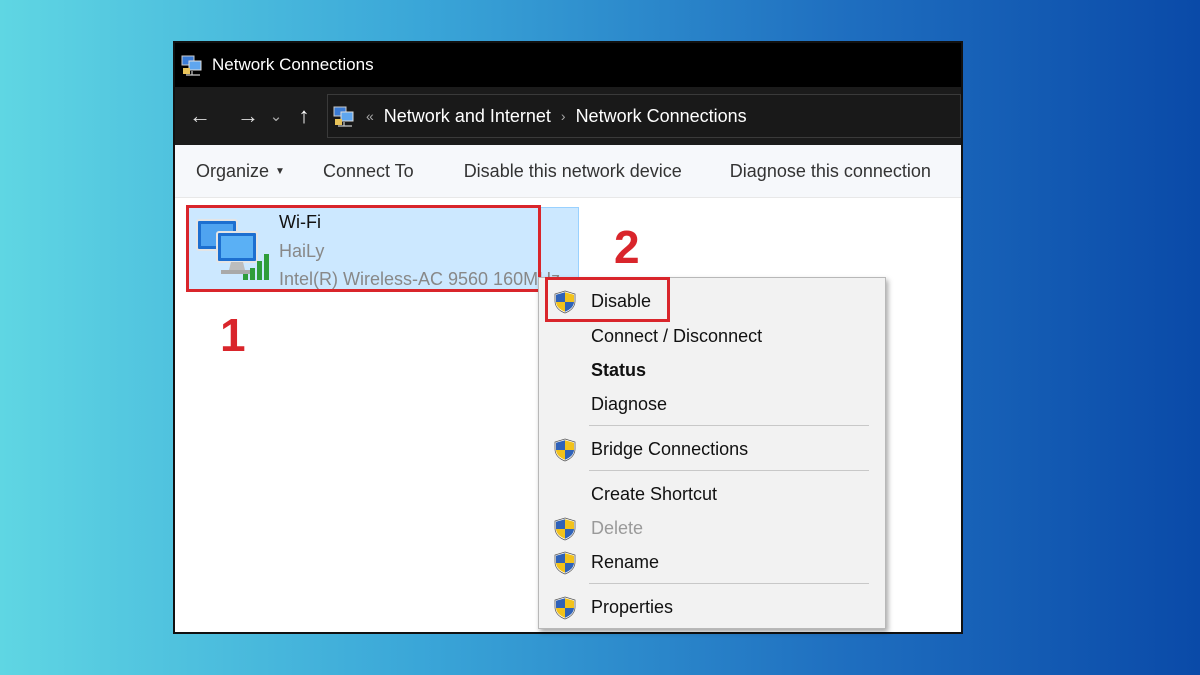 The width and height of the screenshot is (1200, 675). What do you see at coordinates (276, 116) in the screenshot?
I see `recent-locations-chevron-icon: ⌄` at bounding box center [276, 116].